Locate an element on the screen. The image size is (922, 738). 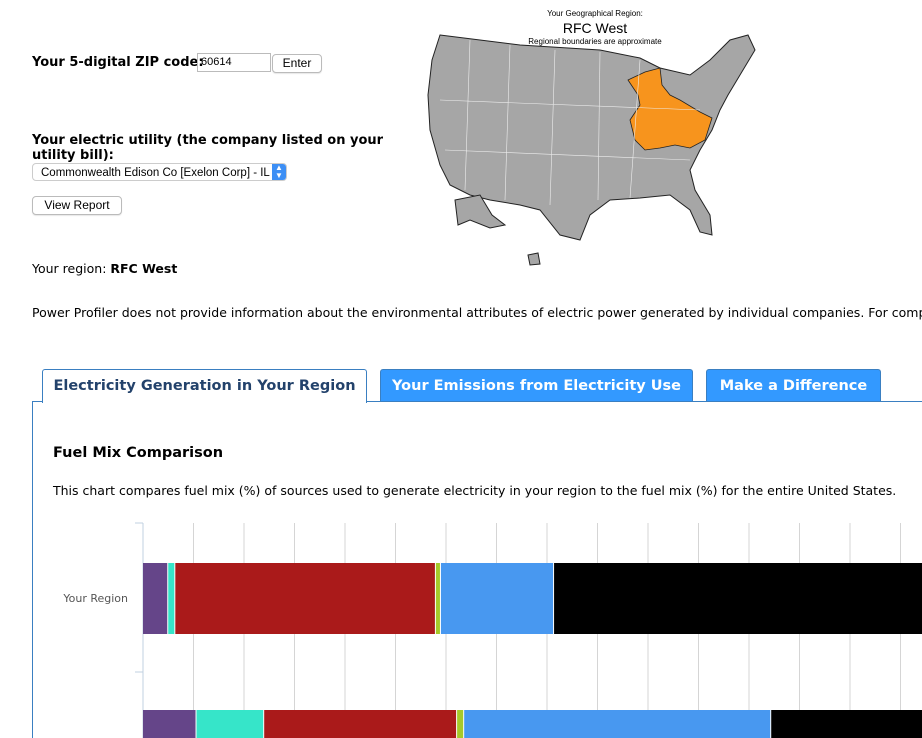
map-caption: Your Geographical Region: is located at coordinates (595, 13).